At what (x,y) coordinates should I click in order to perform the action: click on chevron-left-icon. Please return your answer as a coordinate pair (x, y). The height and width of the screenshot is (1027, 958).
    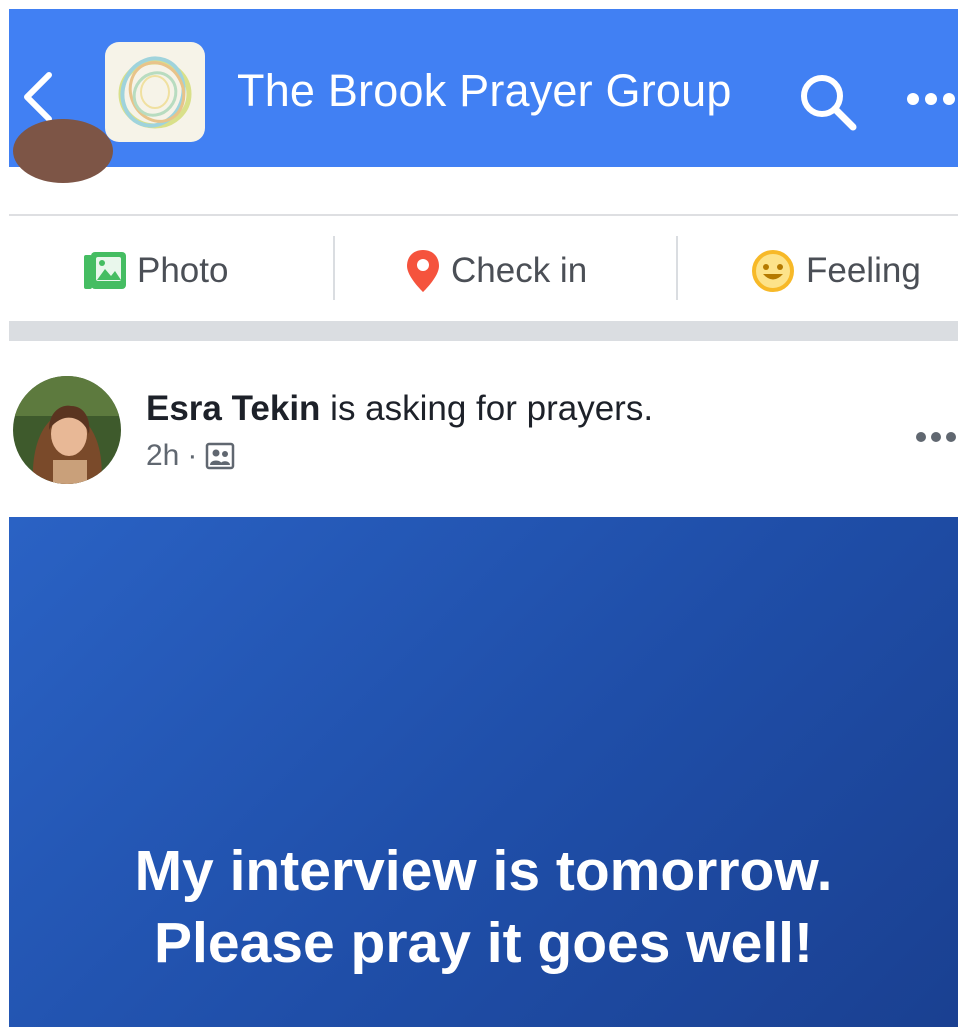
    Looking at the image, I should click on (38, 97).